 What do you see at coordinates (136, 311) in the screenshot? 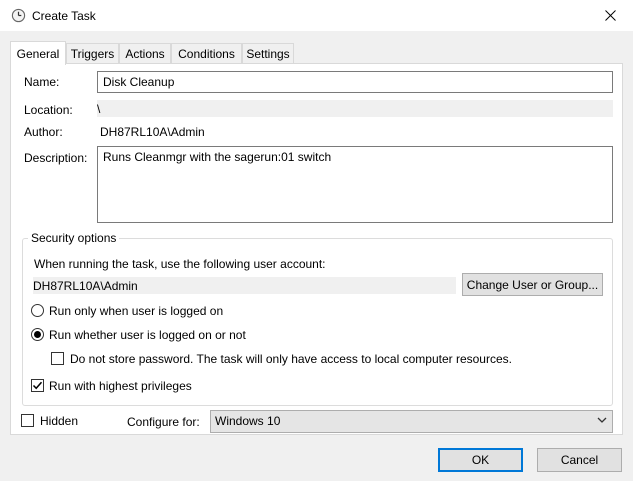
I see `radio-run-logged-on-label: Run only when user is logged on` at bounding box center [136, 311].